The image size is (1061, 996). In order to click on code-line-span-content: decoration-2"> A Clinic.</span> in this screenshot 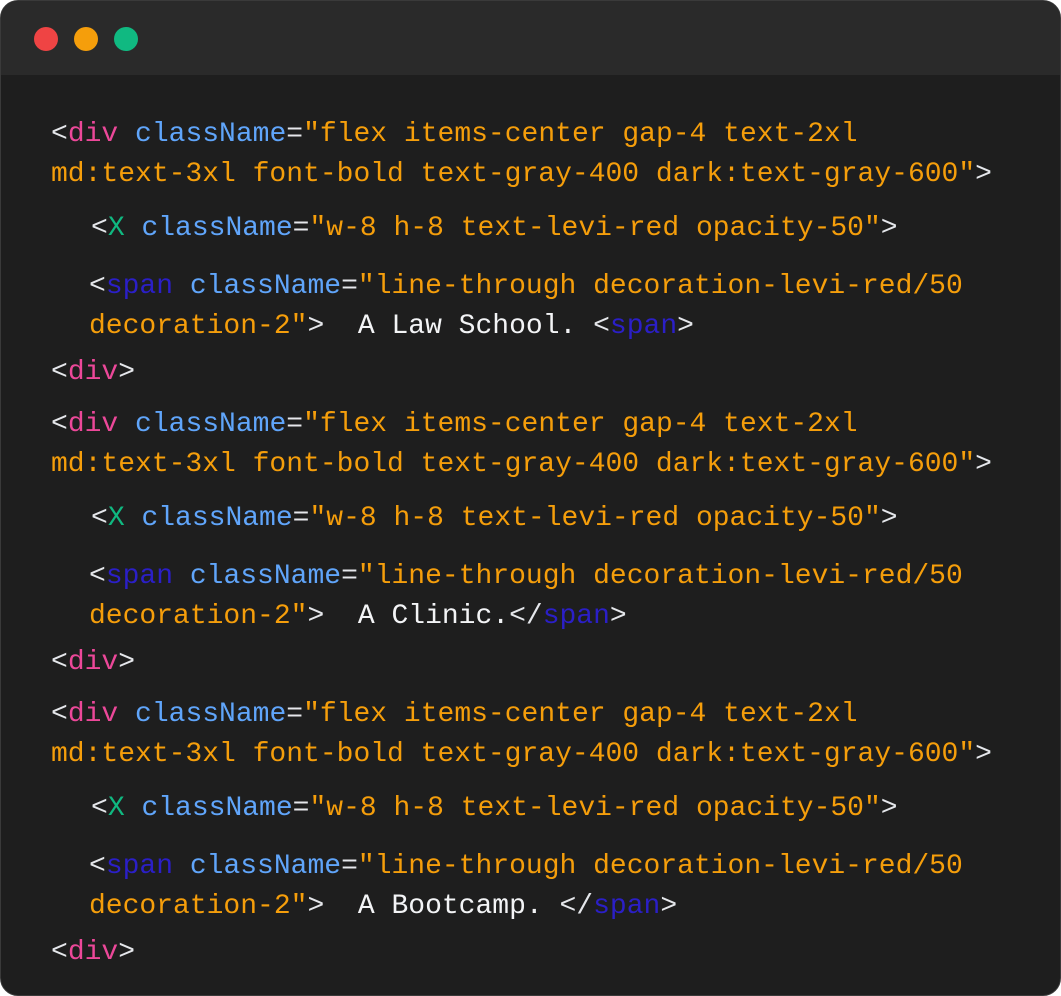, I will do `click(358, 616)`.